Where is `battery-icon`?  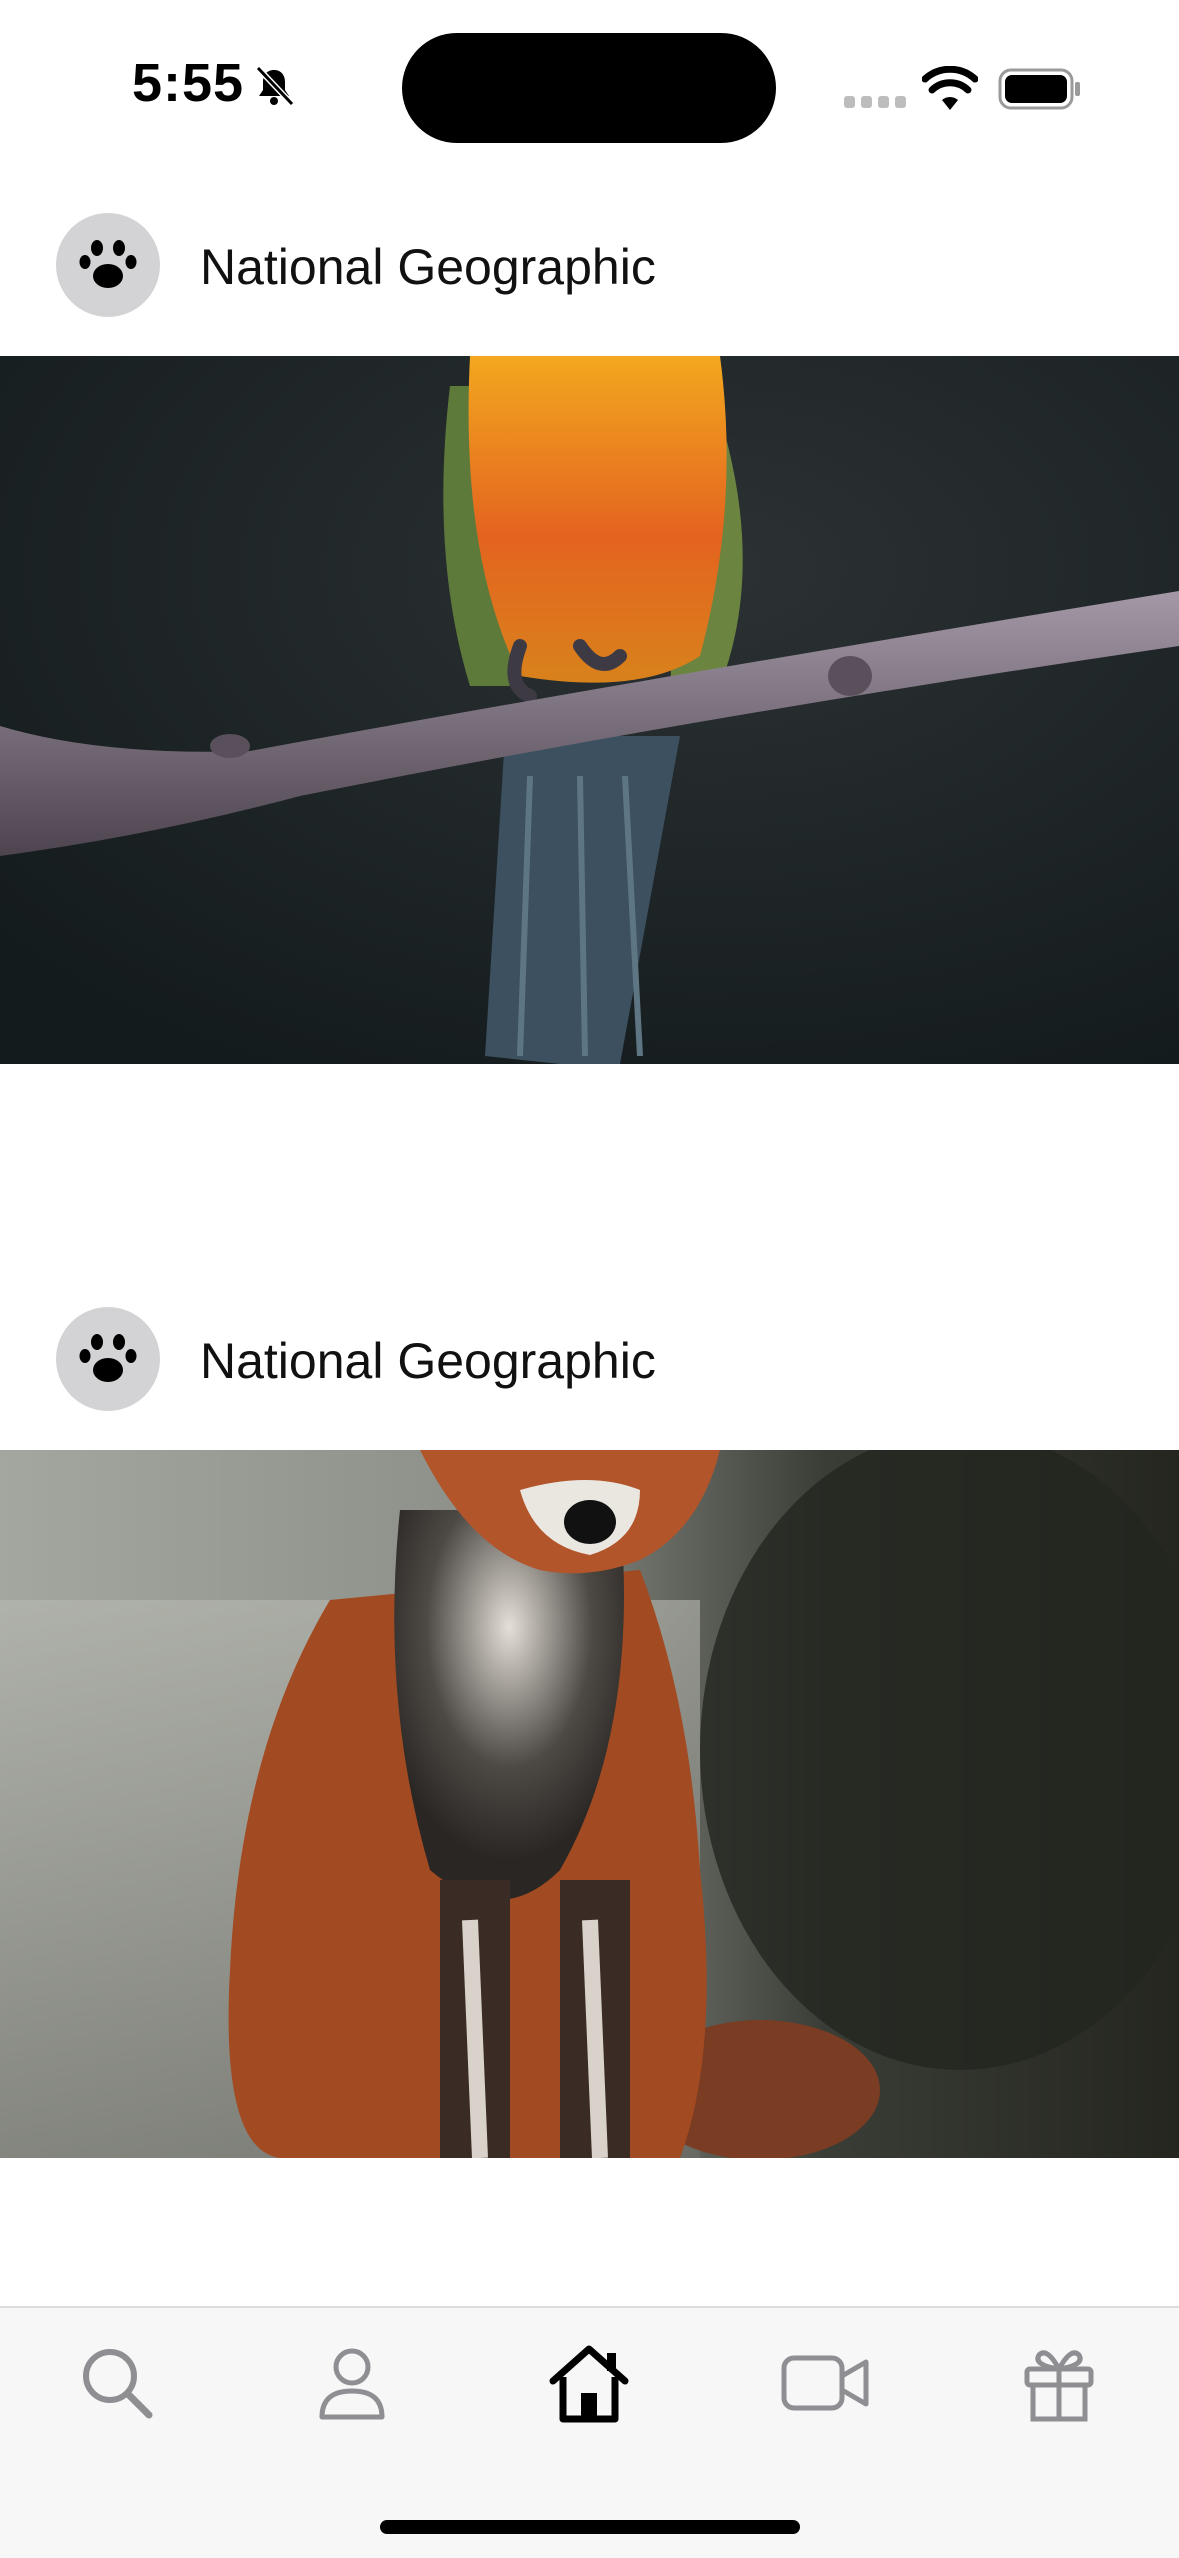
battery-icon is located at coordinates (1039, 89).